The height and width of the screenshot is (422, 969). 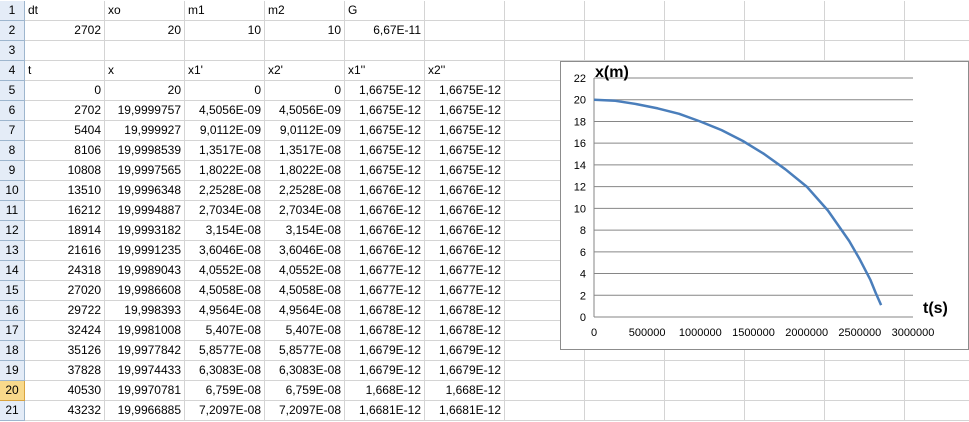 What do you see at coordinates (225, 371) in the screenshot?
I see `cell: 6,3083E-08` at bounding box center [225, 371].